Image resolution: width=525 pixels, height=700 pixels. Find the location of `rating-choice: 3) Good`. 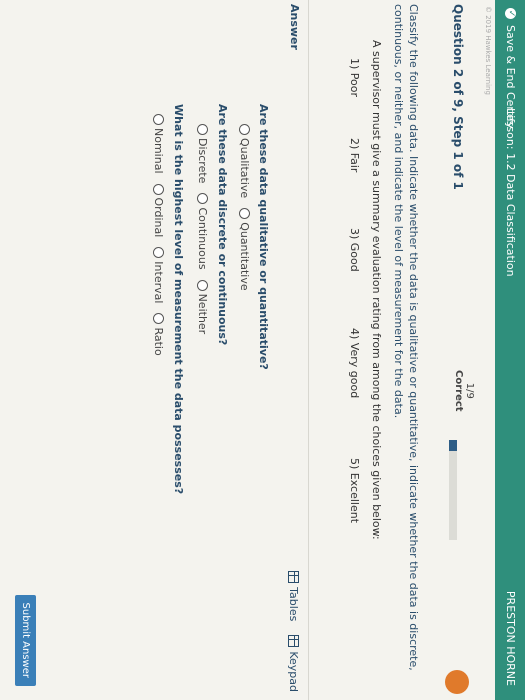

rating-choice: 3) Good is located at coordinates (354, 250).